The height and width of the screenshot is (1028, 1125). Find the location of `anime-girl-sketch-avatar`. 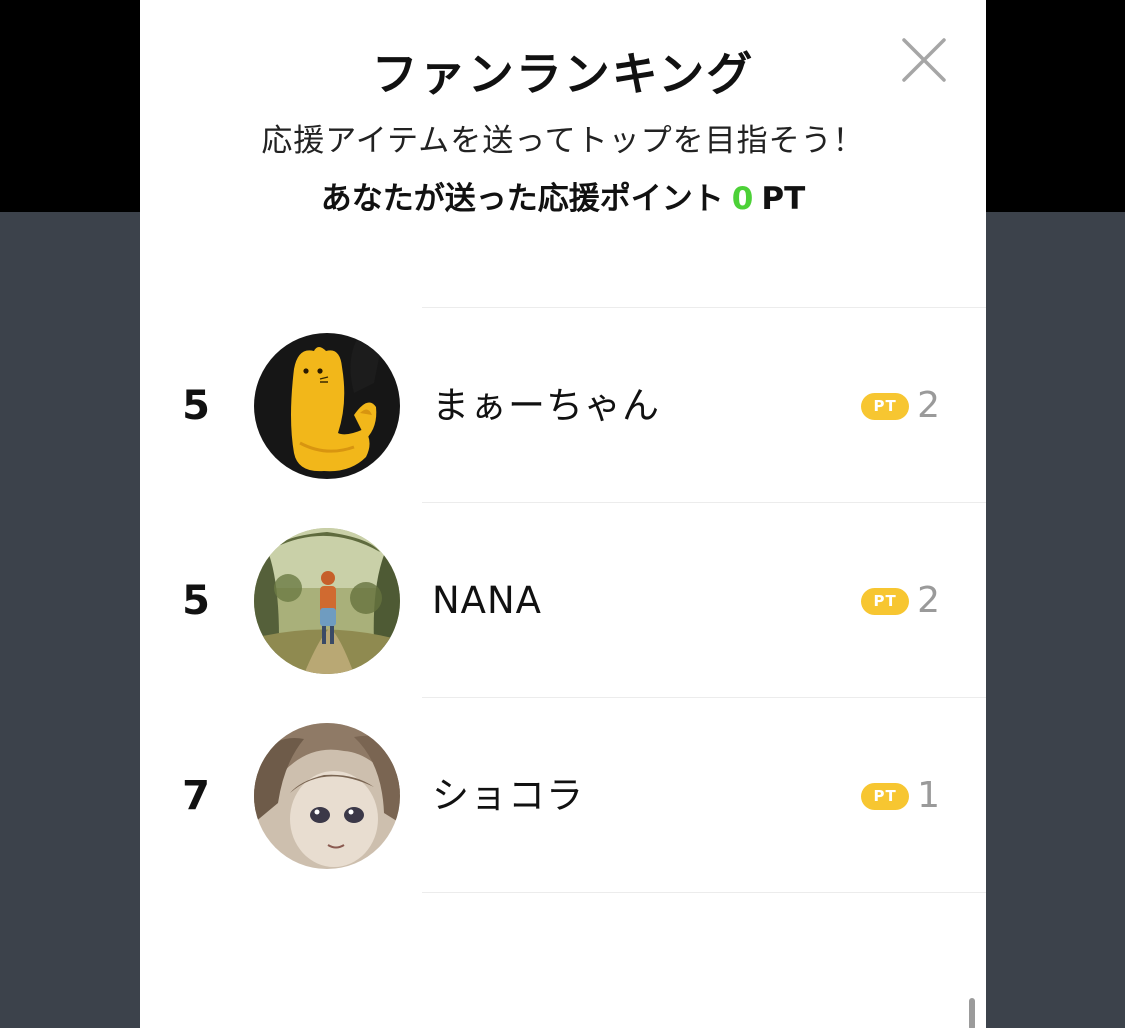

anime-girl-sketch-avatar is located at coordinates (327, 796).